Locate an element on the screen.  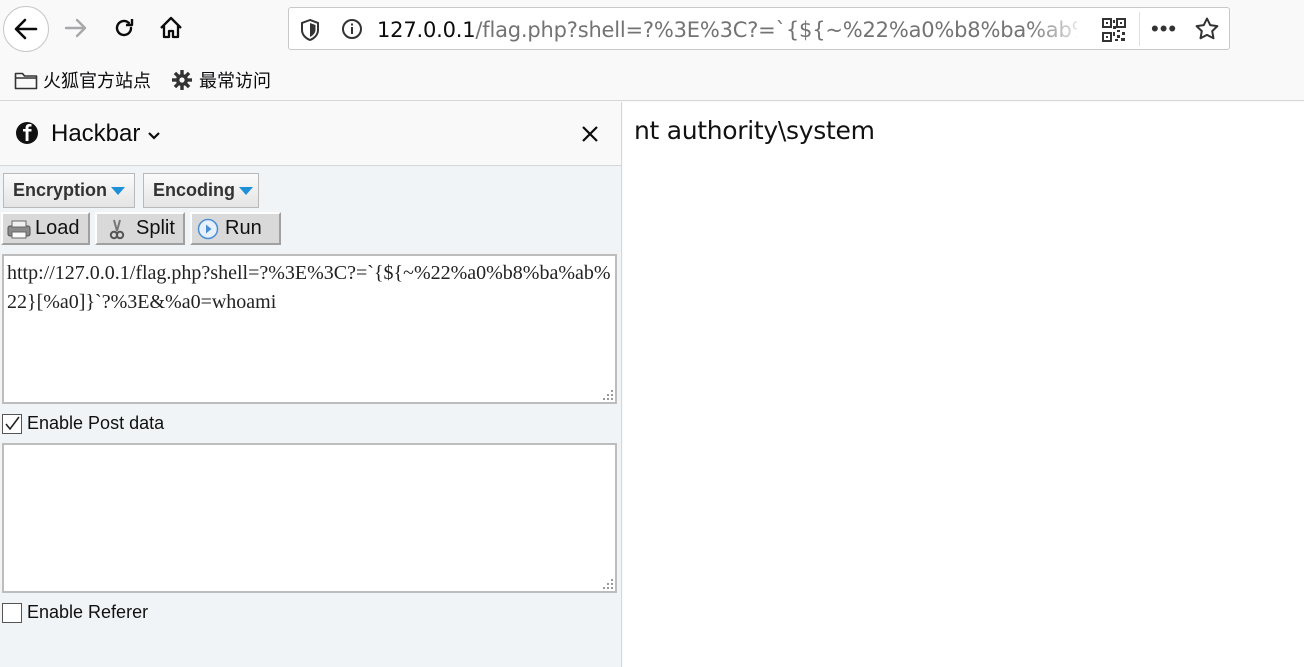
back-arrow-icon is located at coordinates (26, 29).